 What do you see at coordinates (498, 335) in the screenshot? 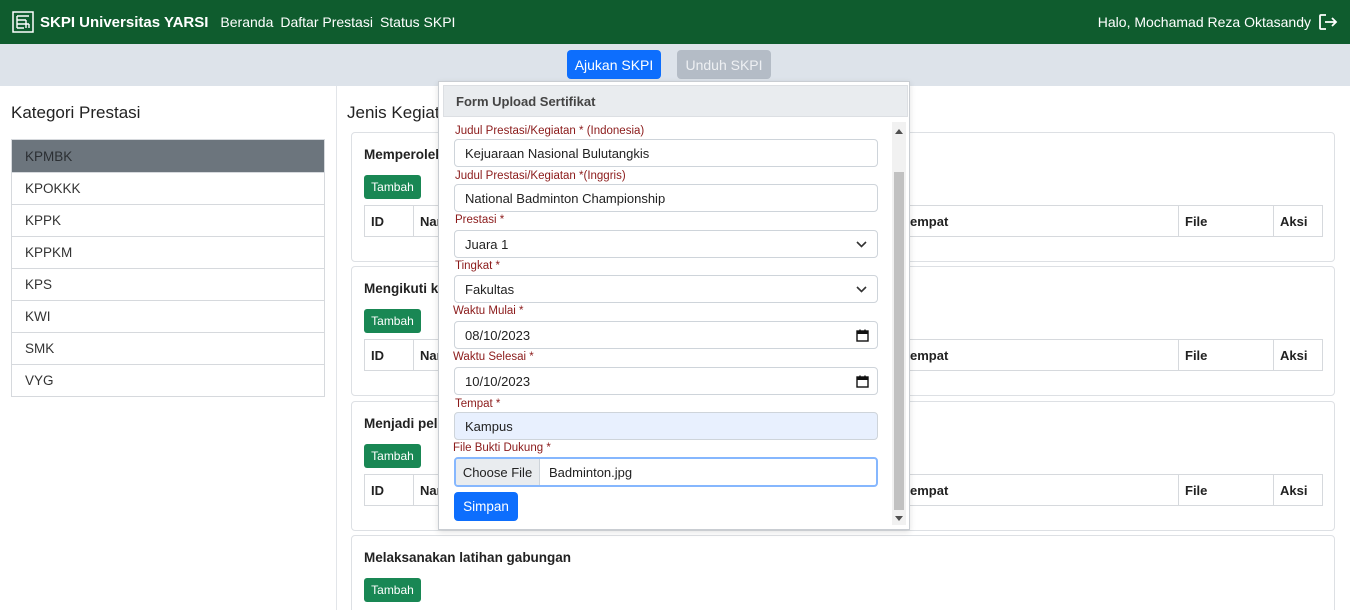
I see `waktu-mulai-value: 08/10/2023` at bounding box center [498, 335].